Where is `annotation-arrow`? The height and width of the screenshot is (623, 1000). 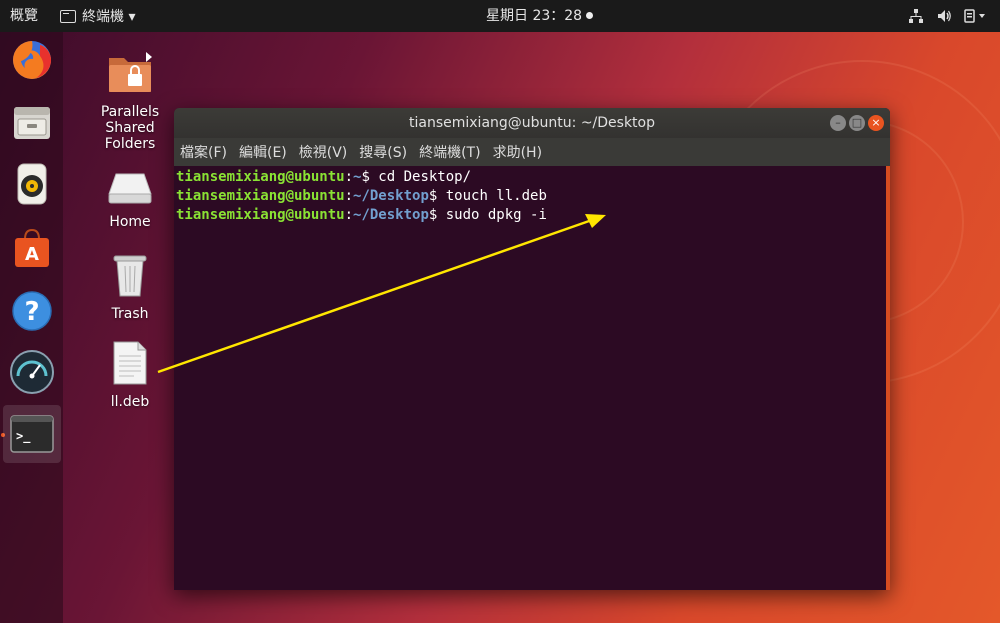 annotation-arrow is located at coordinates (381, 294).